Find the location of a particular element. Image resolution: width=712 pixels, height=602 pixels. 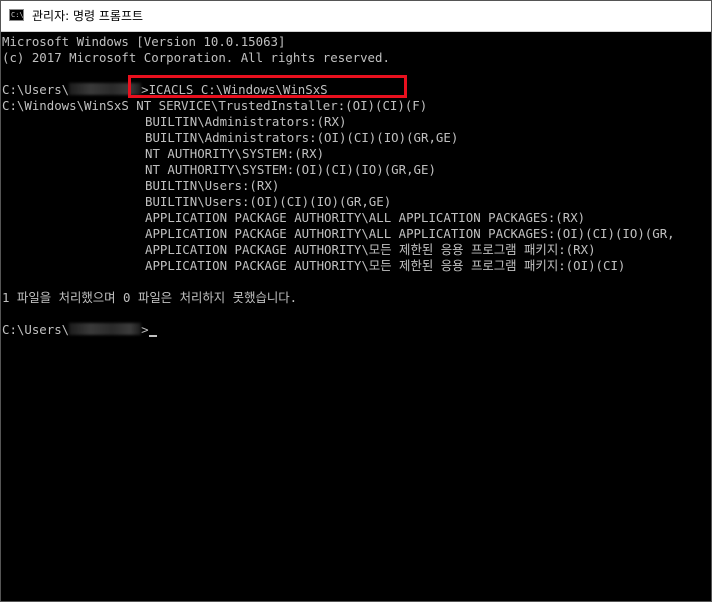

result-path: C:\Windows\WinSxS is located at coordinates (65, 105).